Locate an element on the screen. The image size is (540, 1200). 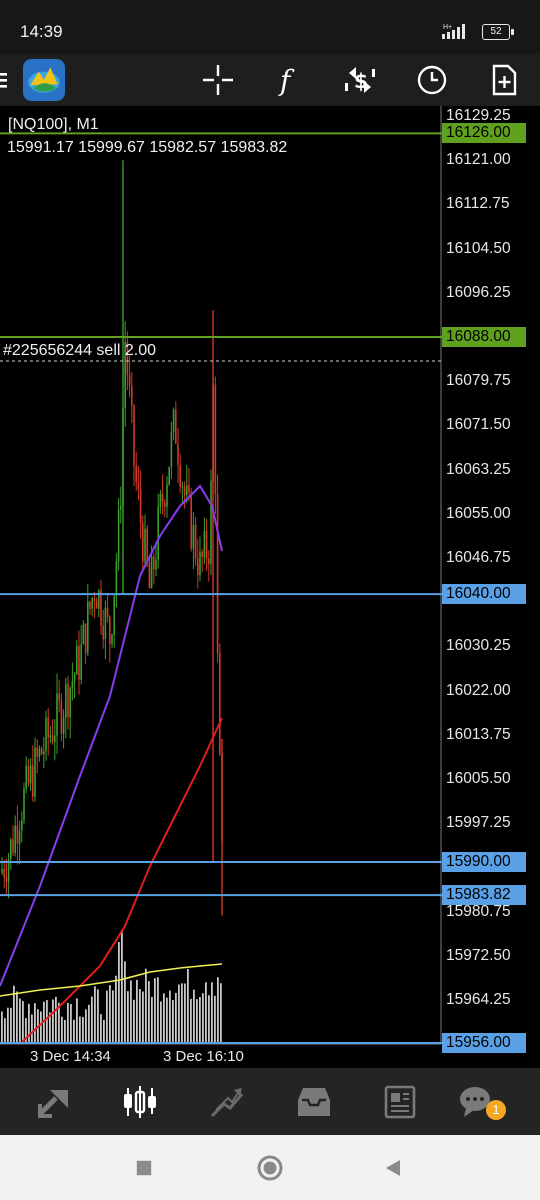
timeframe-icon is located at coordinates (432, 80).